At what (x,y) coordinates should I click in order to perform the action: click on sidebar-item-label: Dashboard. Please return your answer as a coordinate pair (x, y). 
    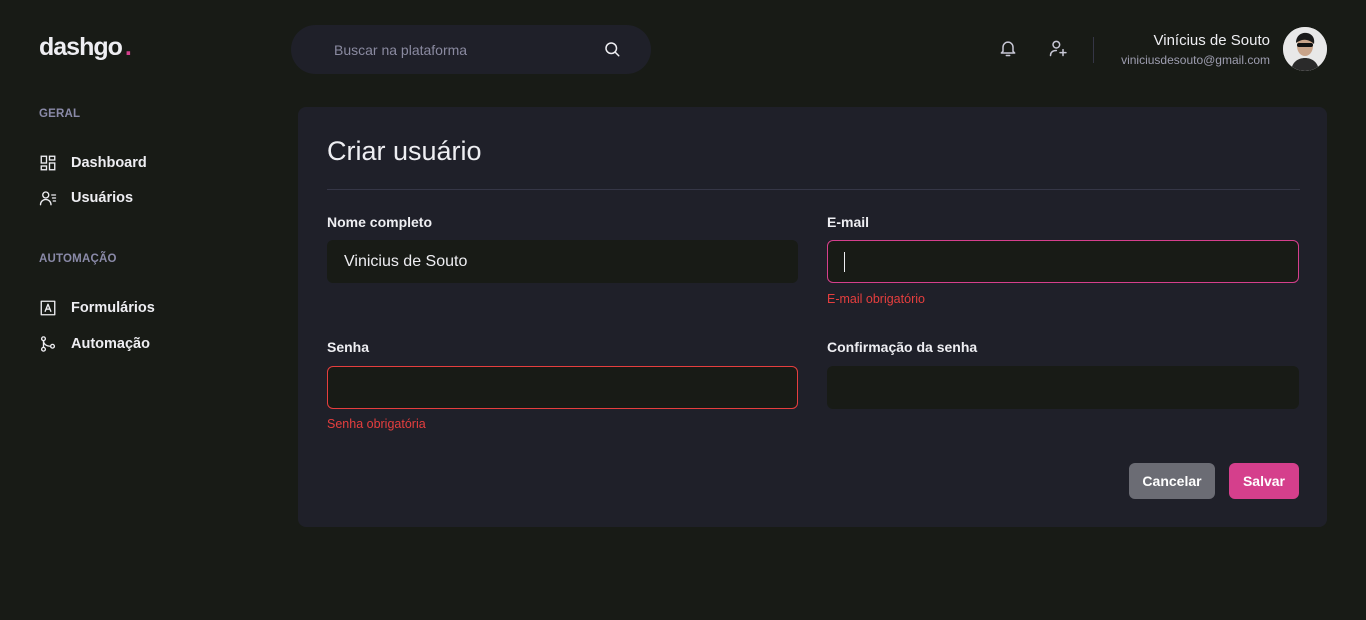
    Looking at the image, I should click on (109, 163).